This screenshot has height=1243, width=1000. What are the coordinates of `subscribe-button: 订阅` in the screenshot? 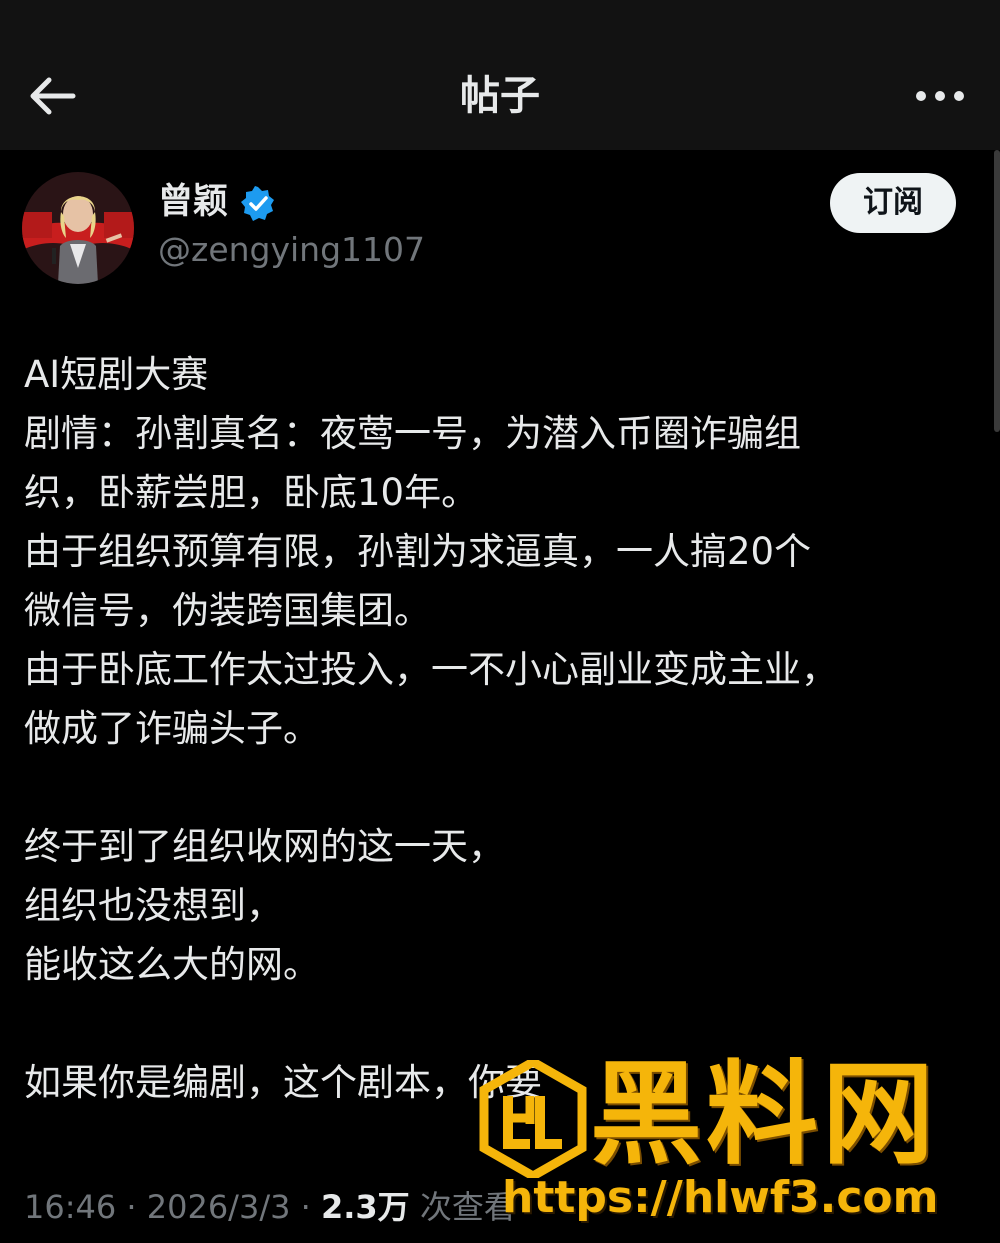 It's located at (893, 203).